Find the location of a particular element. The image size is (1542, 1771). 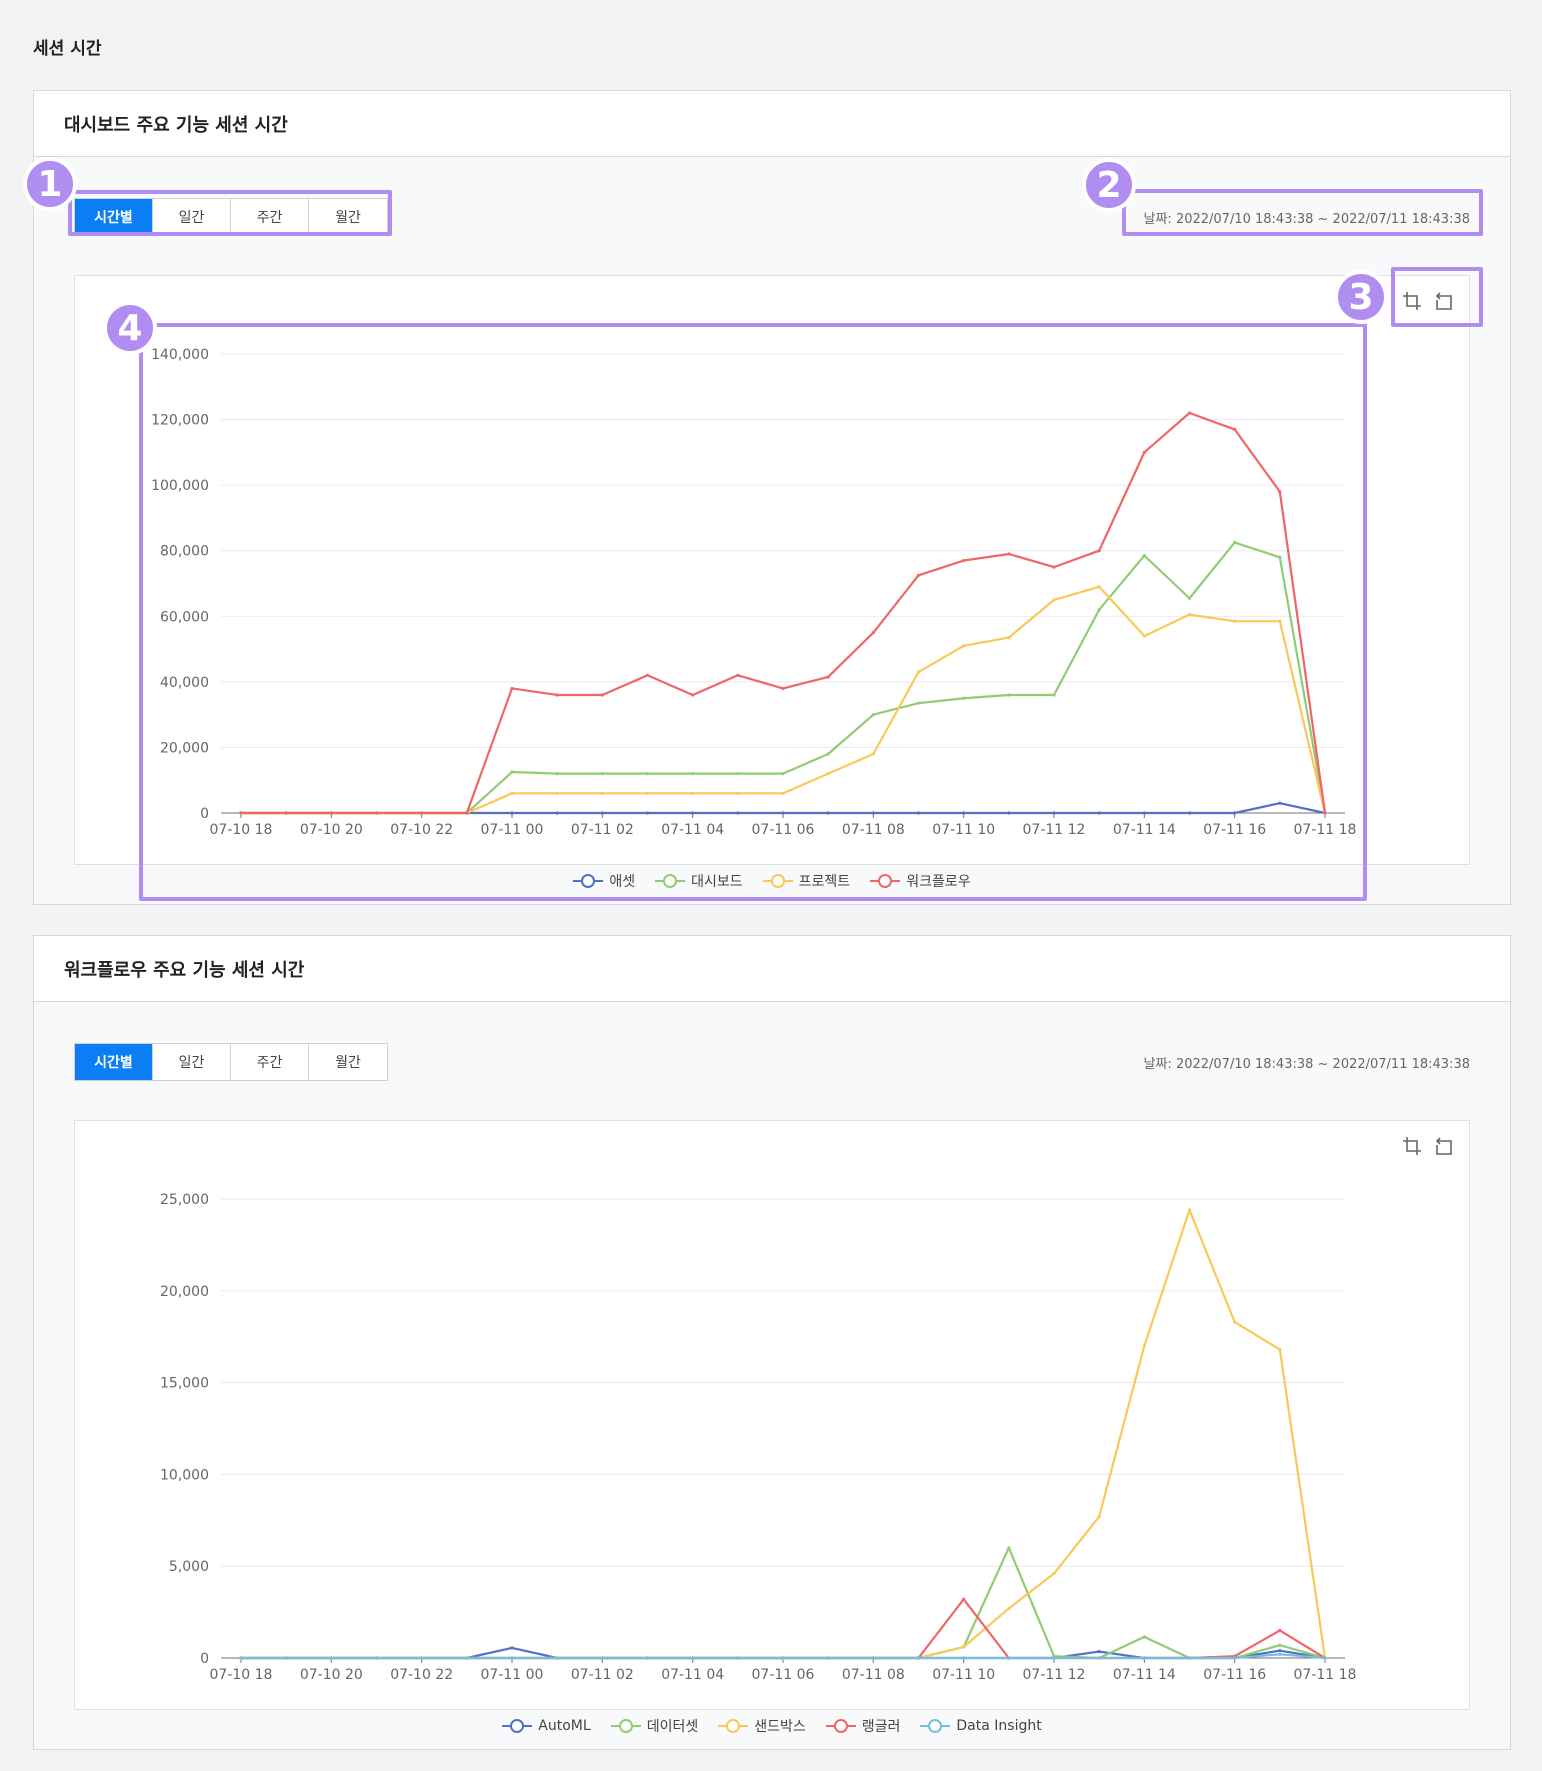

legend-label: 애셋 is located at coordinates (622, 882).